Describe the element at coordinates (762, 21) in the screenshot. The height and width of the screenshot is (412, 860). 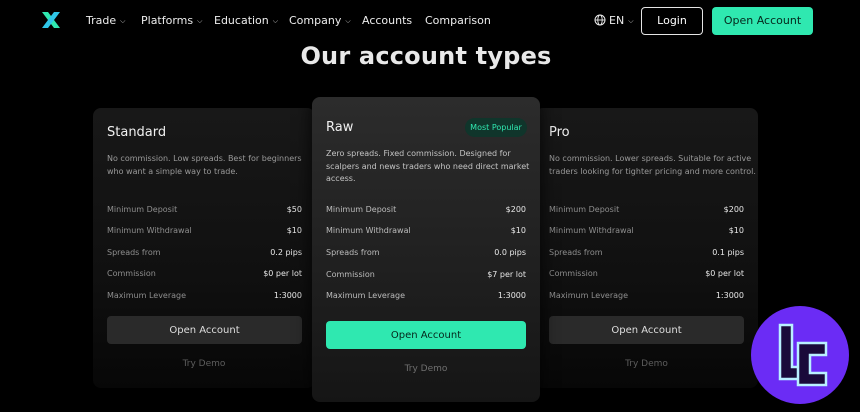
I see `open-account-nav-button: Open Account` at that location.